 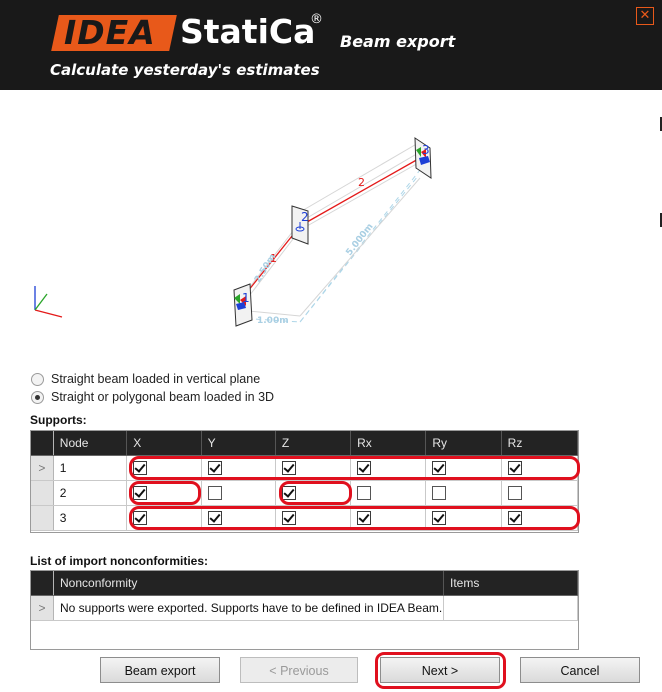 I want to click on radio-vertical-plane: Straight beam loaded in vertical plane, so click(x=145, y=379).